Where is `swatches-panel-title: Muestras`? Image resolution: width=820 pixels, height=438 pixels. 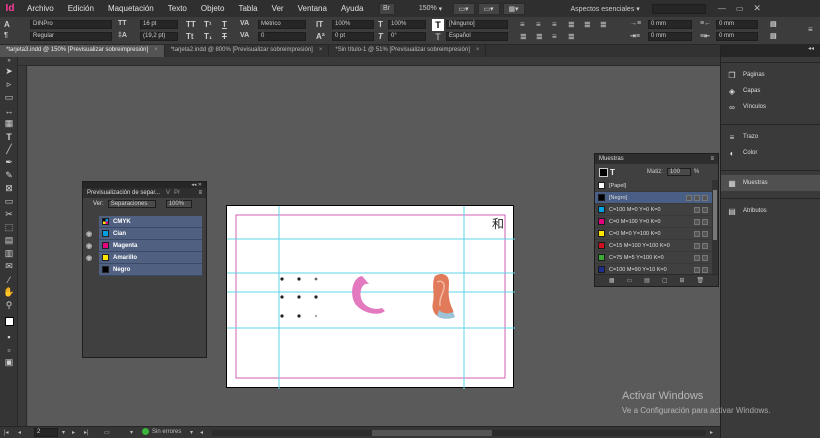 swatches-panel-title: Muestras is located at coordinates (611, 159).